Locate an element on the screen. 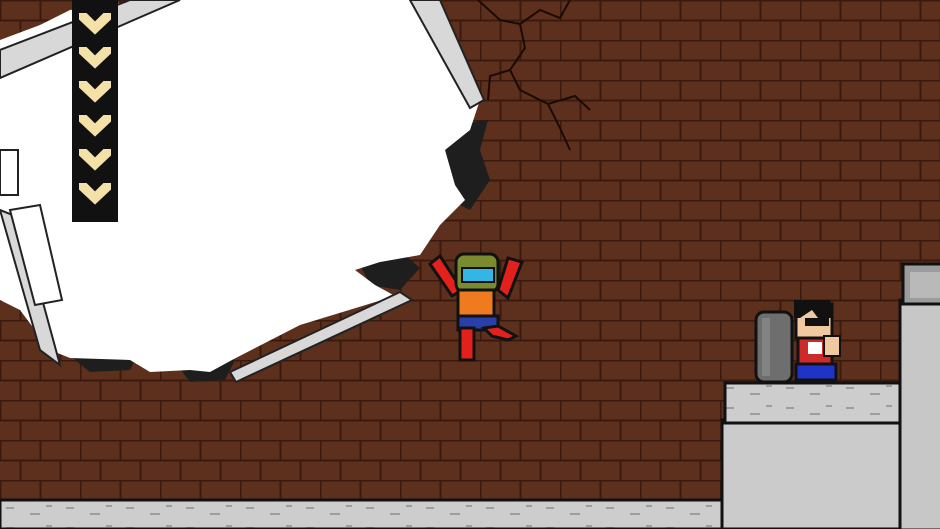 The height and width of the screenshot is (529, 940). health-bar is located at coordinates (95, 111).